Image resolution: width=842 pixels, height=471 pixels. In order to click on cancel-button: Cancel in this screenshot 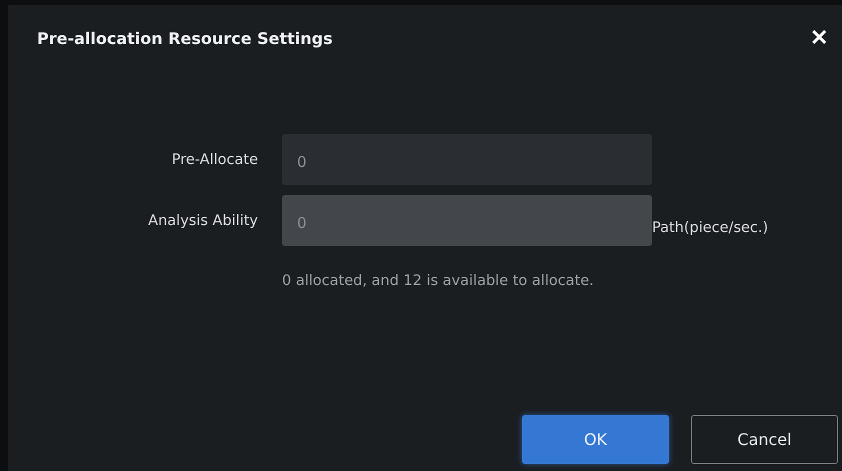, I will do `click(764, 439)`.